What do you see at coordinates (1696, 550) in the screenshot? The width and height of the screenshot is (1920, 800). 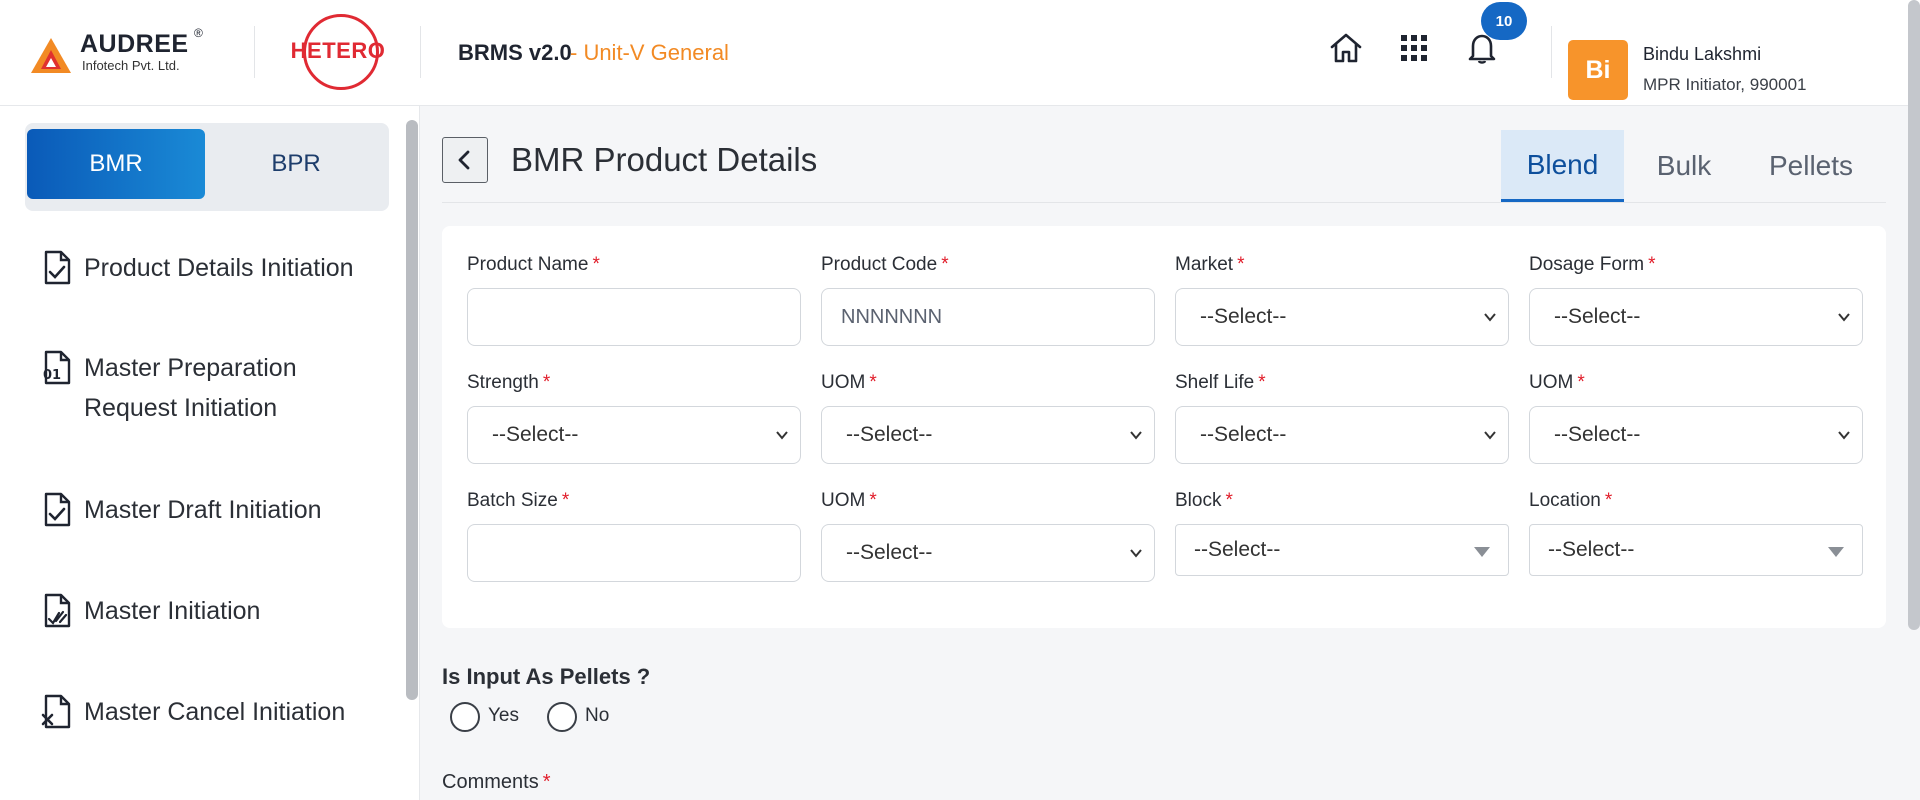 I see `location-combobox: --Select--` at bounding box center [1696, 550].